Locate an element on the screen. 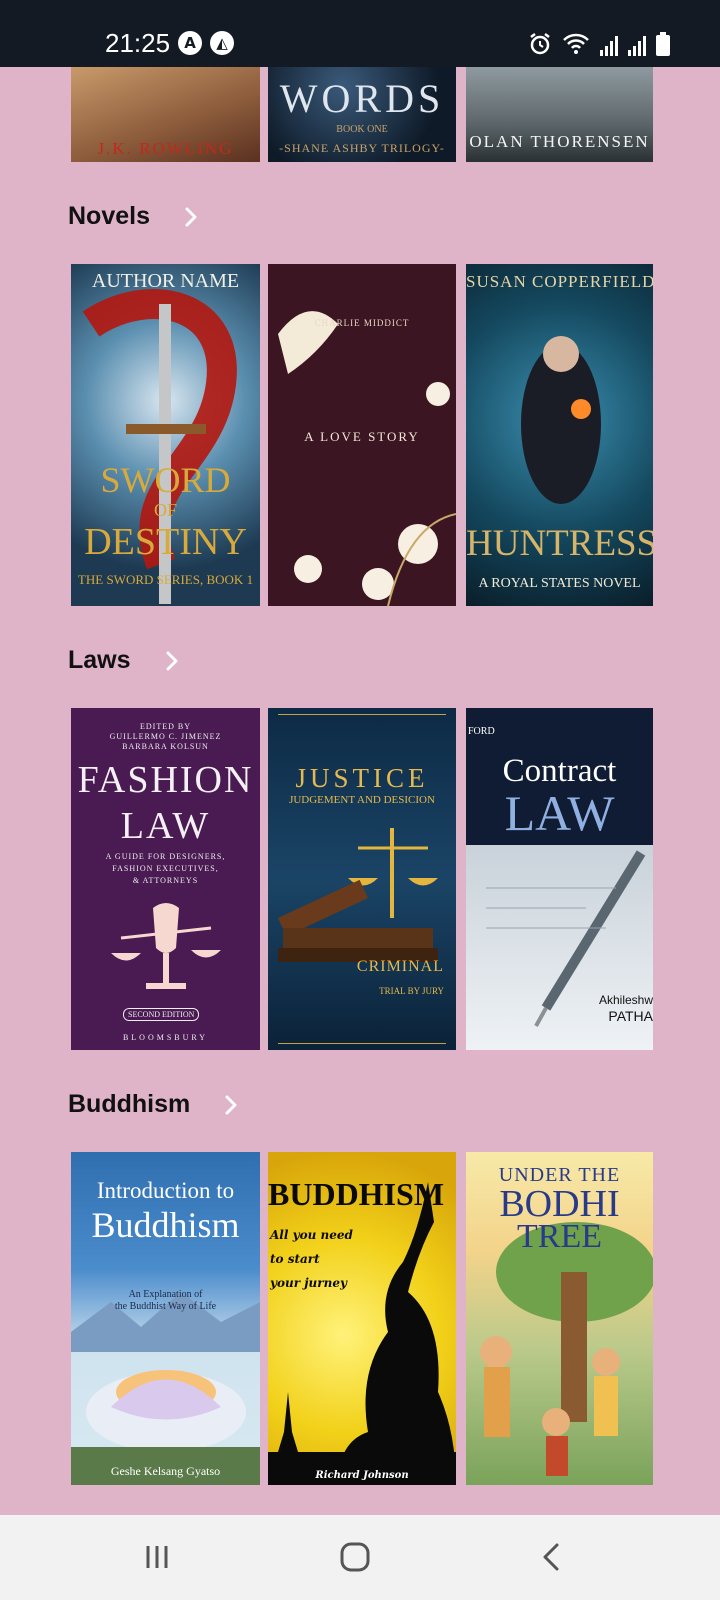 This screenshot has width=720, height=1600. book-title-line: OF is located at coordinates (165, 510).